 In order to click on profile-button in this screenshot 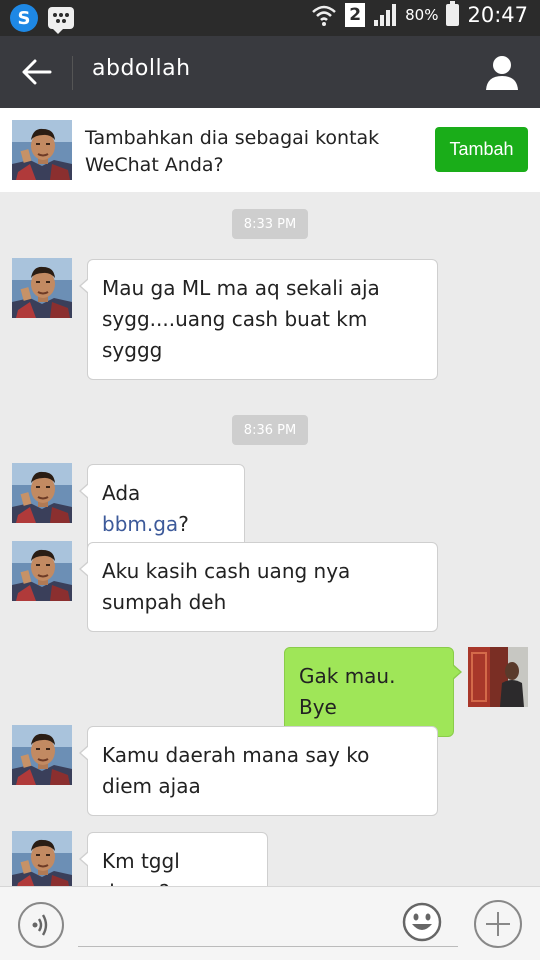, I will do `click(502, 72)`.